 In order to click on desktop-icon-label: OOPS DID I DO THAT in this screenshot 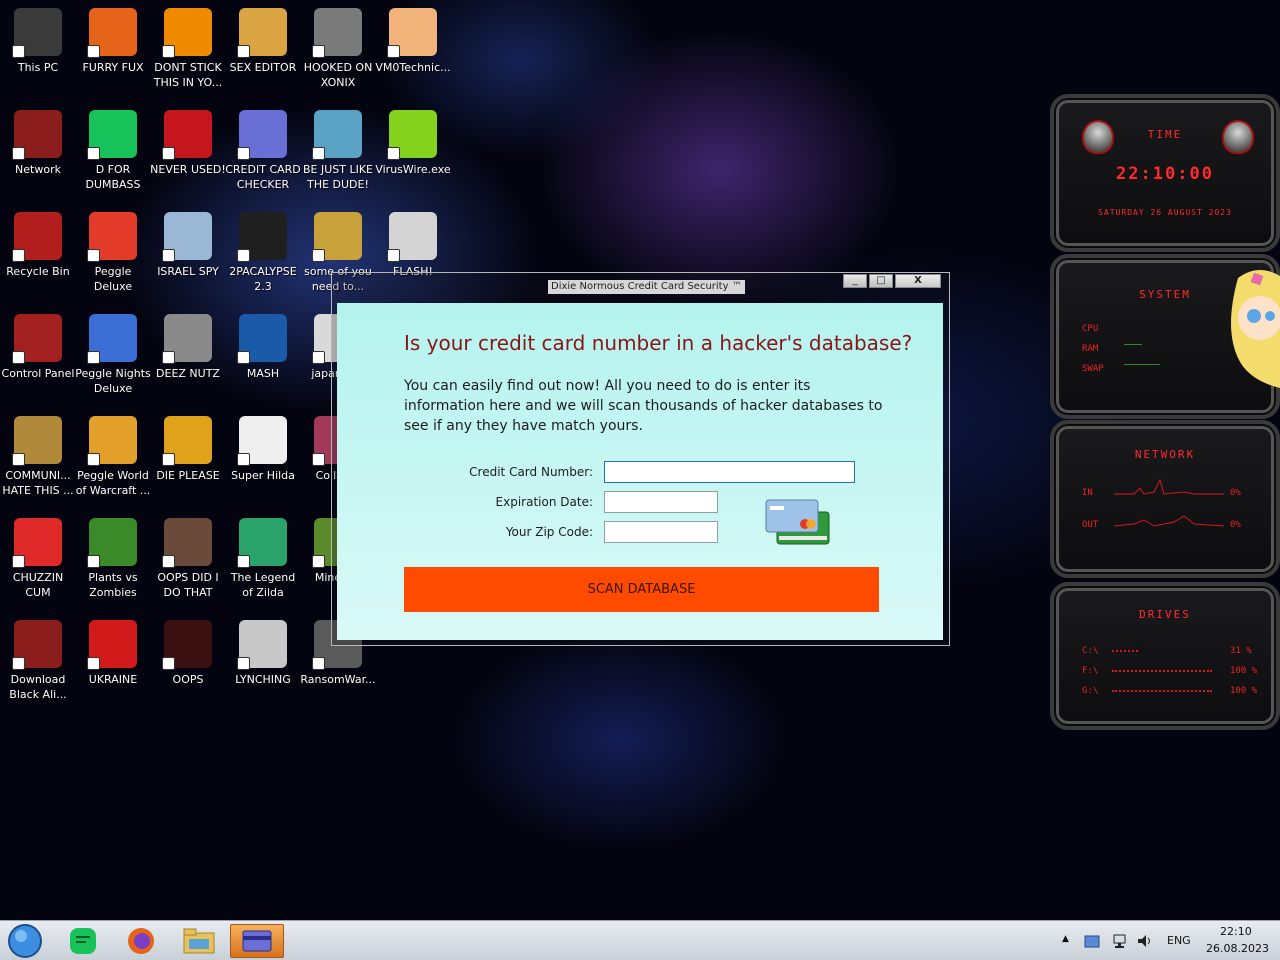, I will do `click(188, 585)`.